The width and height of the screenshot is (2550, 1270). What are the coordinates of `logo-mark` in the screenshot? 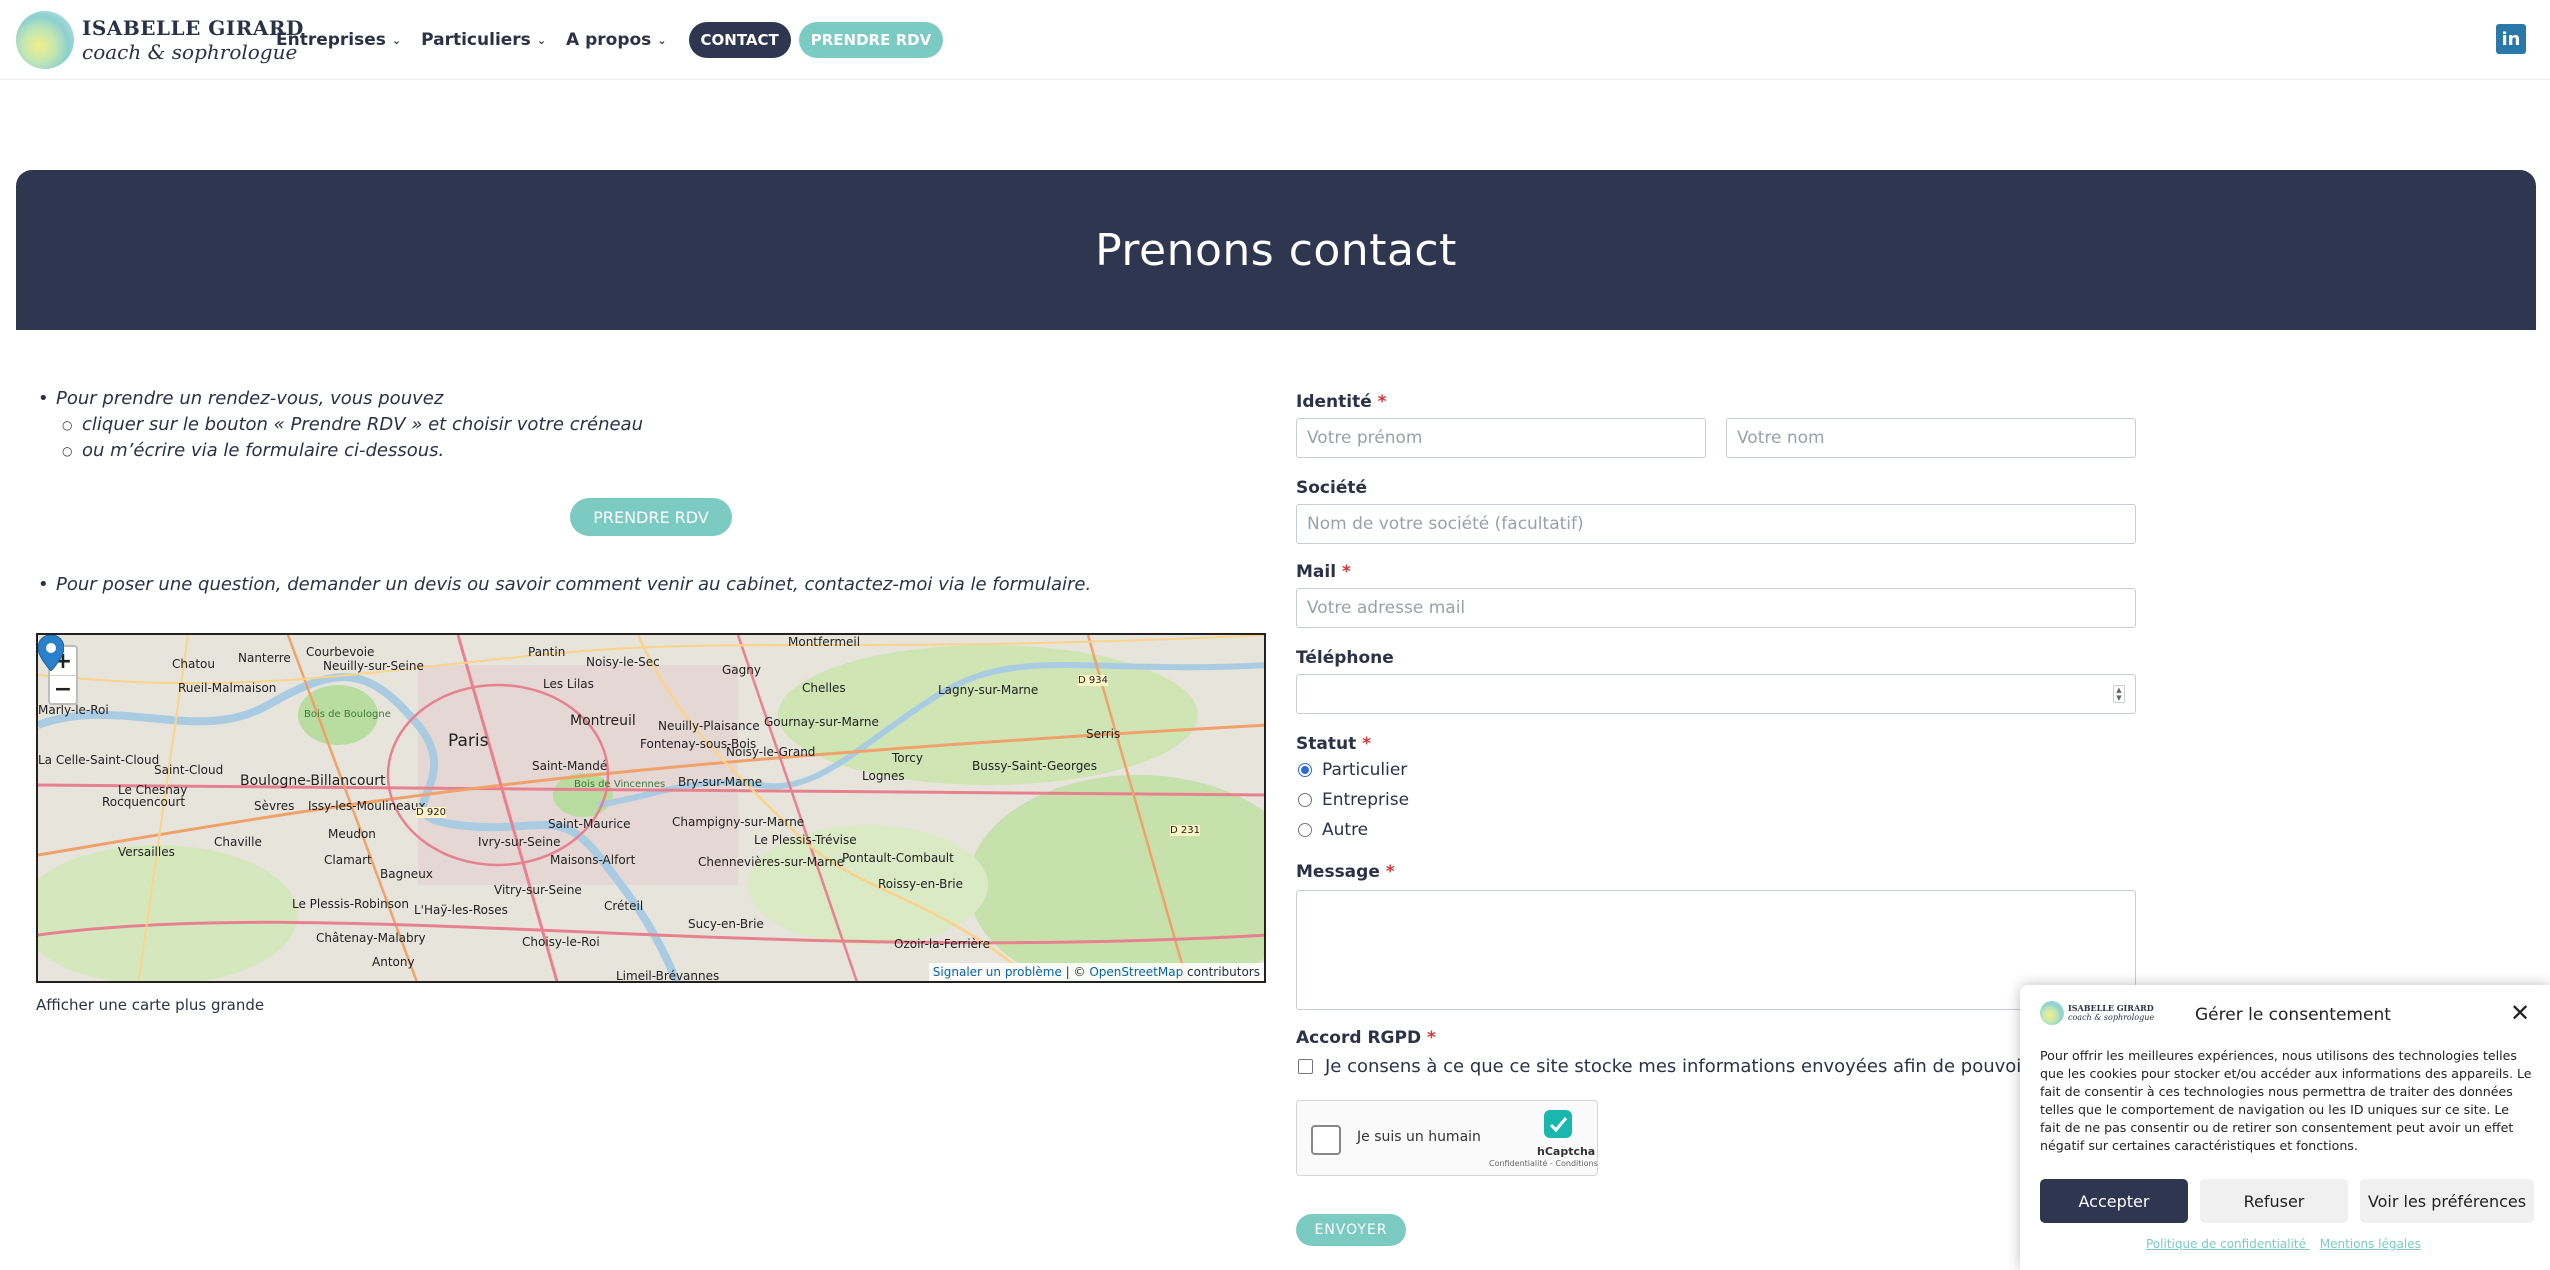 It's located at (45, 40).